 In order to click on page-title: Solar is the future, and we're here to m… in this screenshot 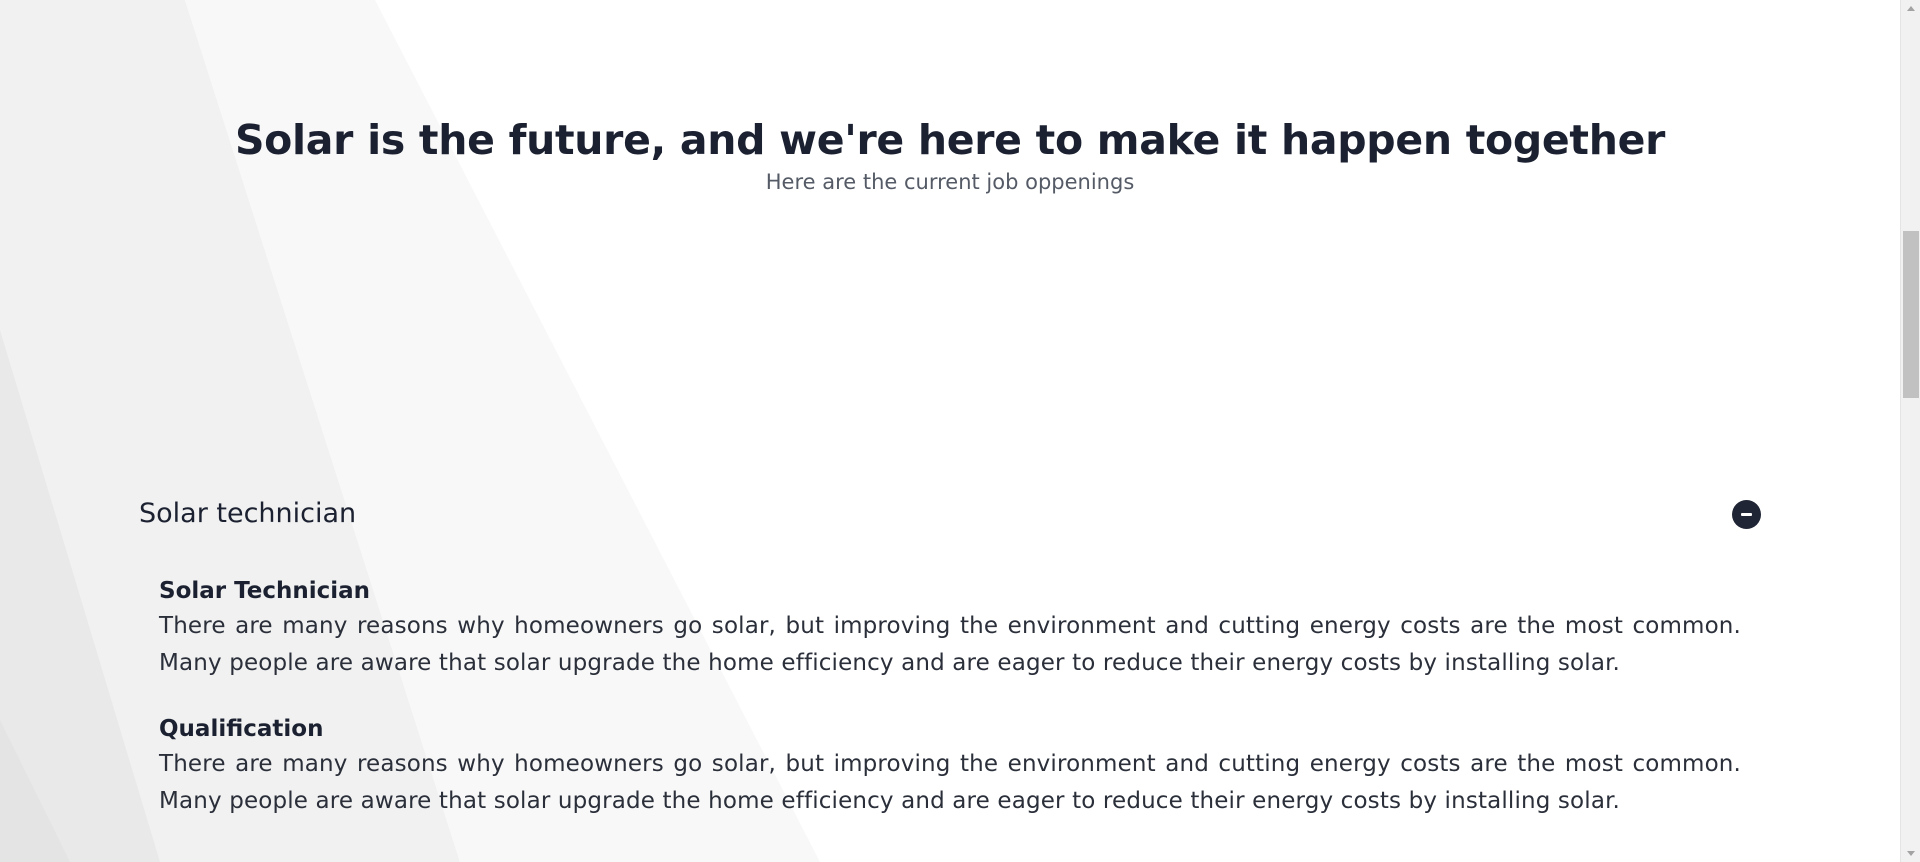, I will do `click(950, 140)`.